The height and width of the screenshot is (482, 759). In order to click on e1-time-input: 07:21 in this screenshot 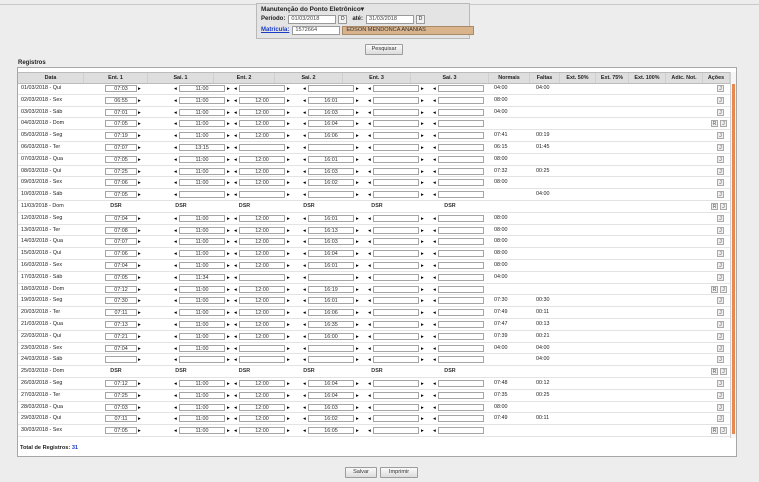, I will do `click(121, 336)`.